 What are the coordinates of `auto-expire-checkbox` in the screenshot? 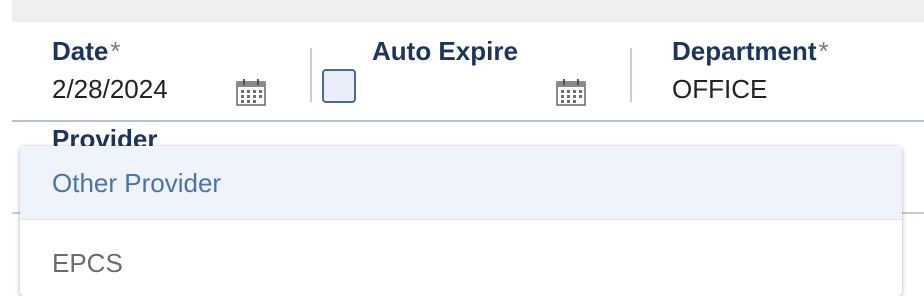 It's located at (339, 86).